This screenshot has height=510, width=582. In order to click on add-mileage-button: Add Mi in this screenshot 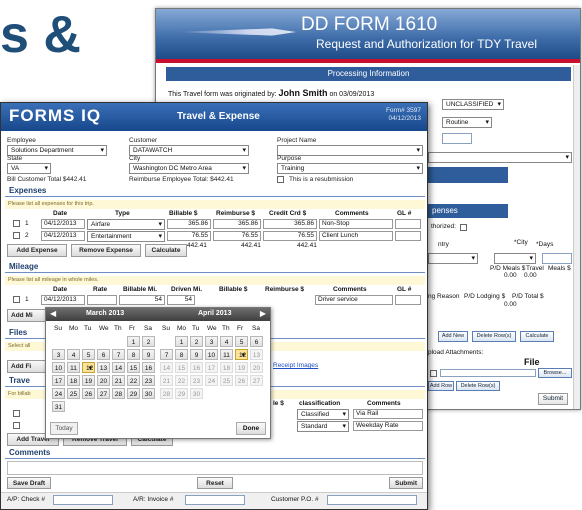, I will do `click(27, 315)`.